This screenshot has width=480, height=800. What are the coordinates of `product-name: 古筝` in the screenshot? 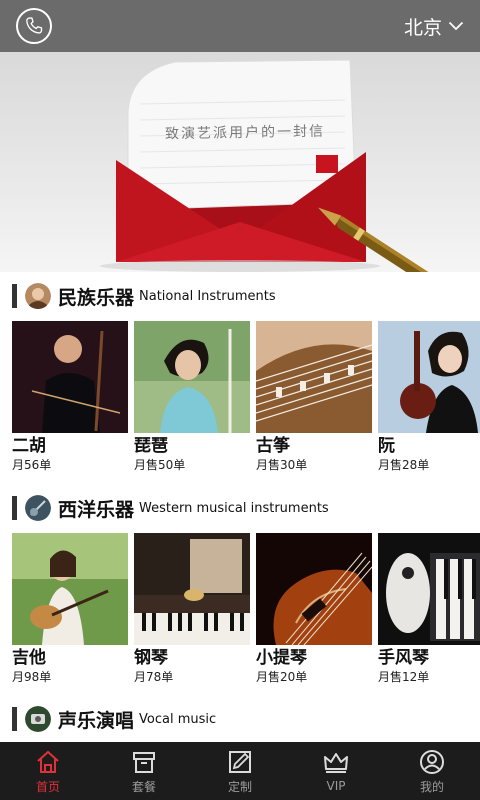 It's located at (273, 446).